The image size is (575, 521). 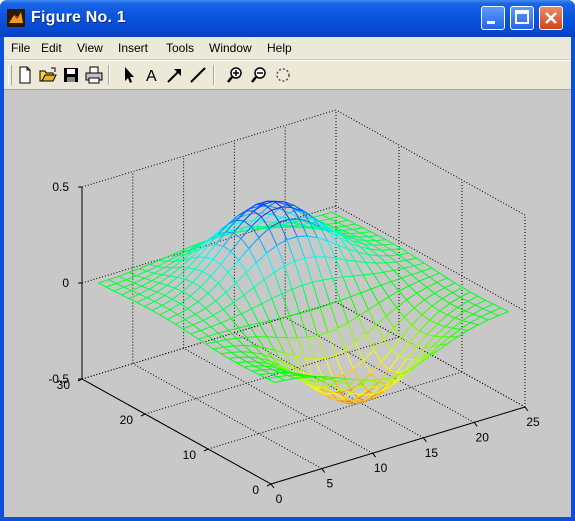 What do you see at coordinates (283, 75) in the screenshot?
I see `rotate-3d-button` at bounding box center [283, 75].